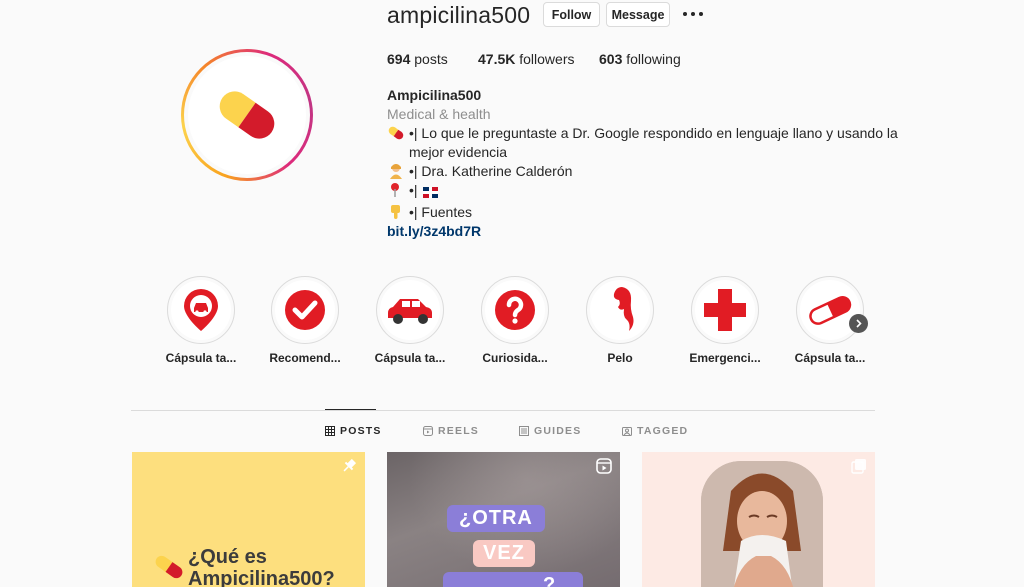 The width and height of the screenshot is (1024, 587). What do you see at coordinates (398, 212) in the screenshot?
I see `pointing-down-icon` at bounding box center [398, 212].